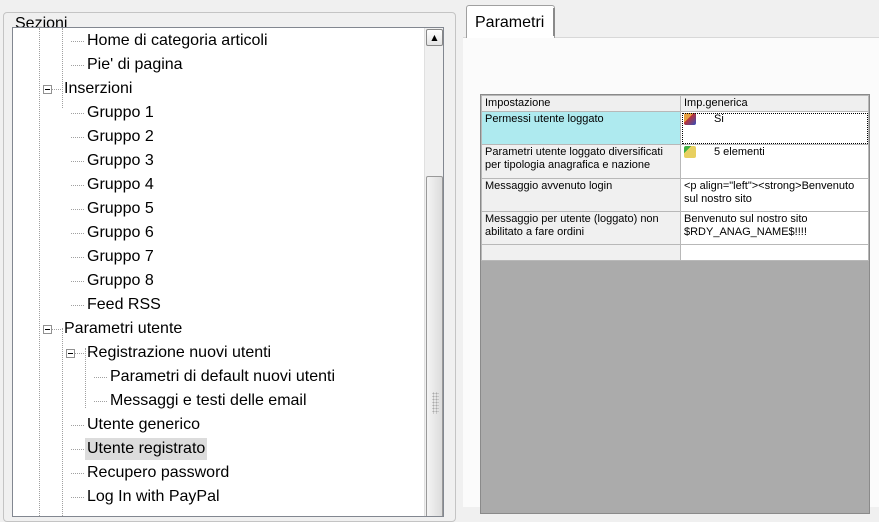  What do you see at coordinates (222, 377) in the screenshot?
I see `tree-item: Parametri di default nuovi utenti` at bounding box center [222, 377].